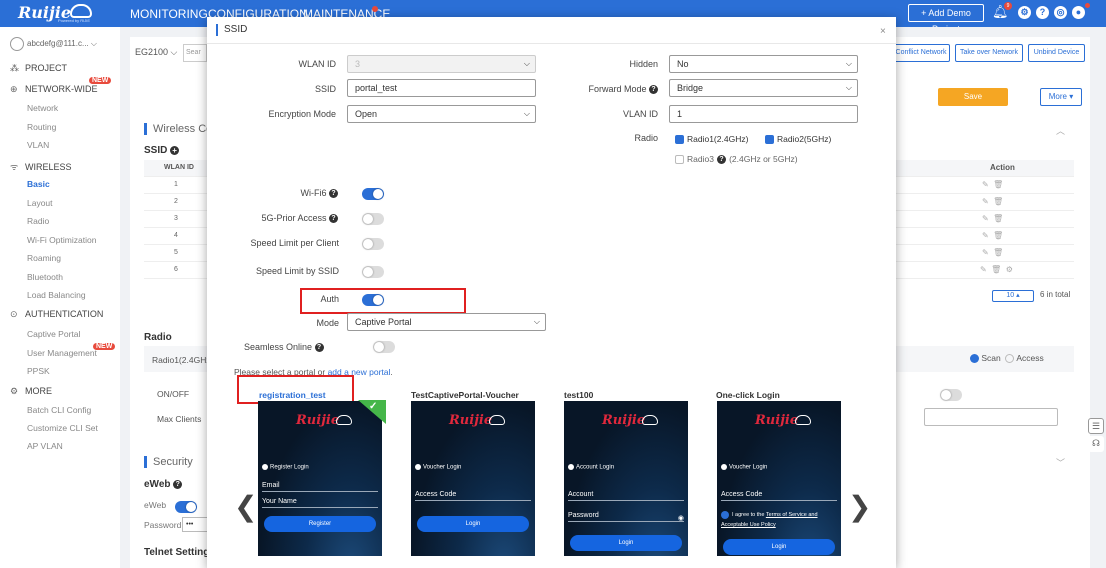 The image size is (1106, 568). What do you see at coordinates (465, 395) in the screenshot?
I see `portal-name-voucher: TestCaptivePortal-Voucher` at bounding box center [465, 395].